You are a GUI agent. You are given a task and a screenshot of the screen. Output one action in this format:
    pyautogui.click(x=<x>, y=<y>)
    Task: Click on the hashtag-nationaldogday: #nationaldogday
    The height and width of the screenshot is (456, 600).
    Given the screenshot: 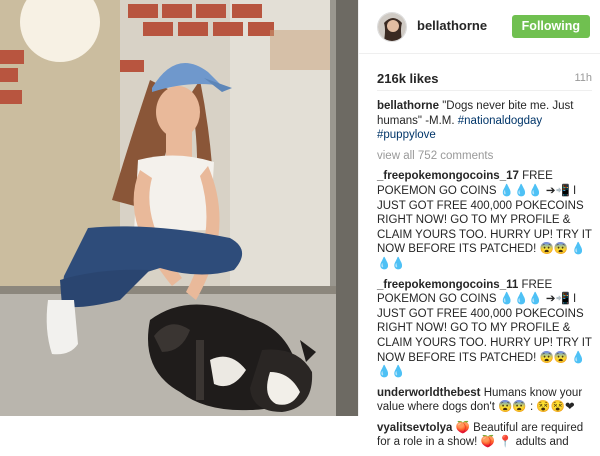 What is the action you would take?
    pyautogui.click(x=500, y=121)
    